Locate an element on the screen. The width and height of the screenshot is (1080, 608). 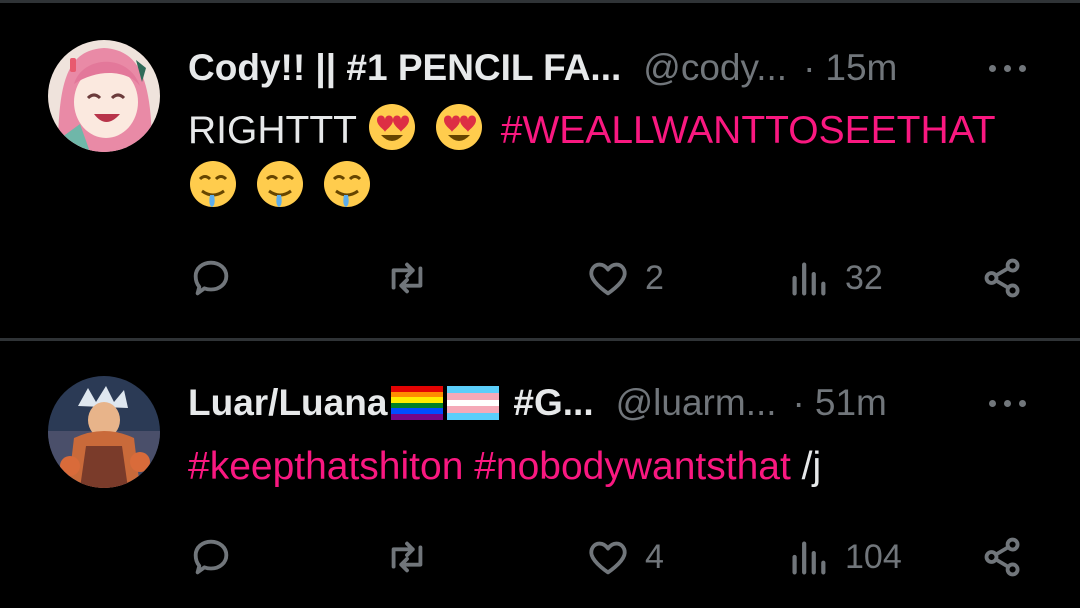
hashtag-link: #keepthatshiton is located at coordinates (325, 466).